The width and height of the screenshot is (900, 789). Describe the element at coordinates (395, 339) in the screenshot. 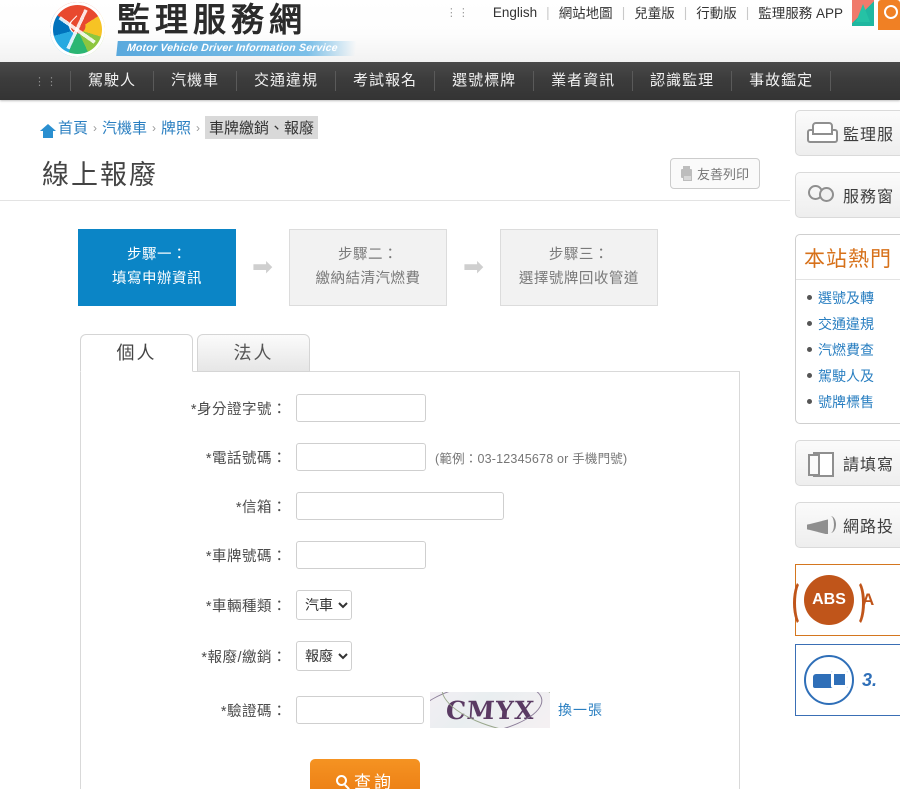

I see `form-tabs: 個人 法人` at that location.